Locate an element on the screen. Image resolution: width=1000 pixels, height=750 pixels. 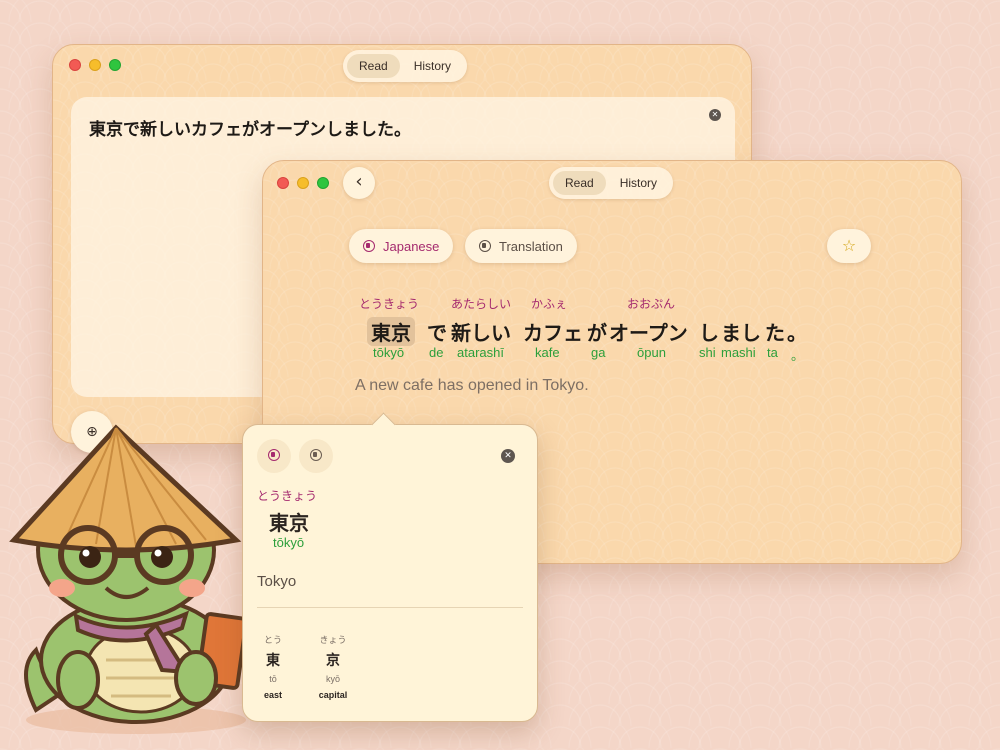
character-breakdown-item: とう 東 tō east is located at coordinates (273, 666).